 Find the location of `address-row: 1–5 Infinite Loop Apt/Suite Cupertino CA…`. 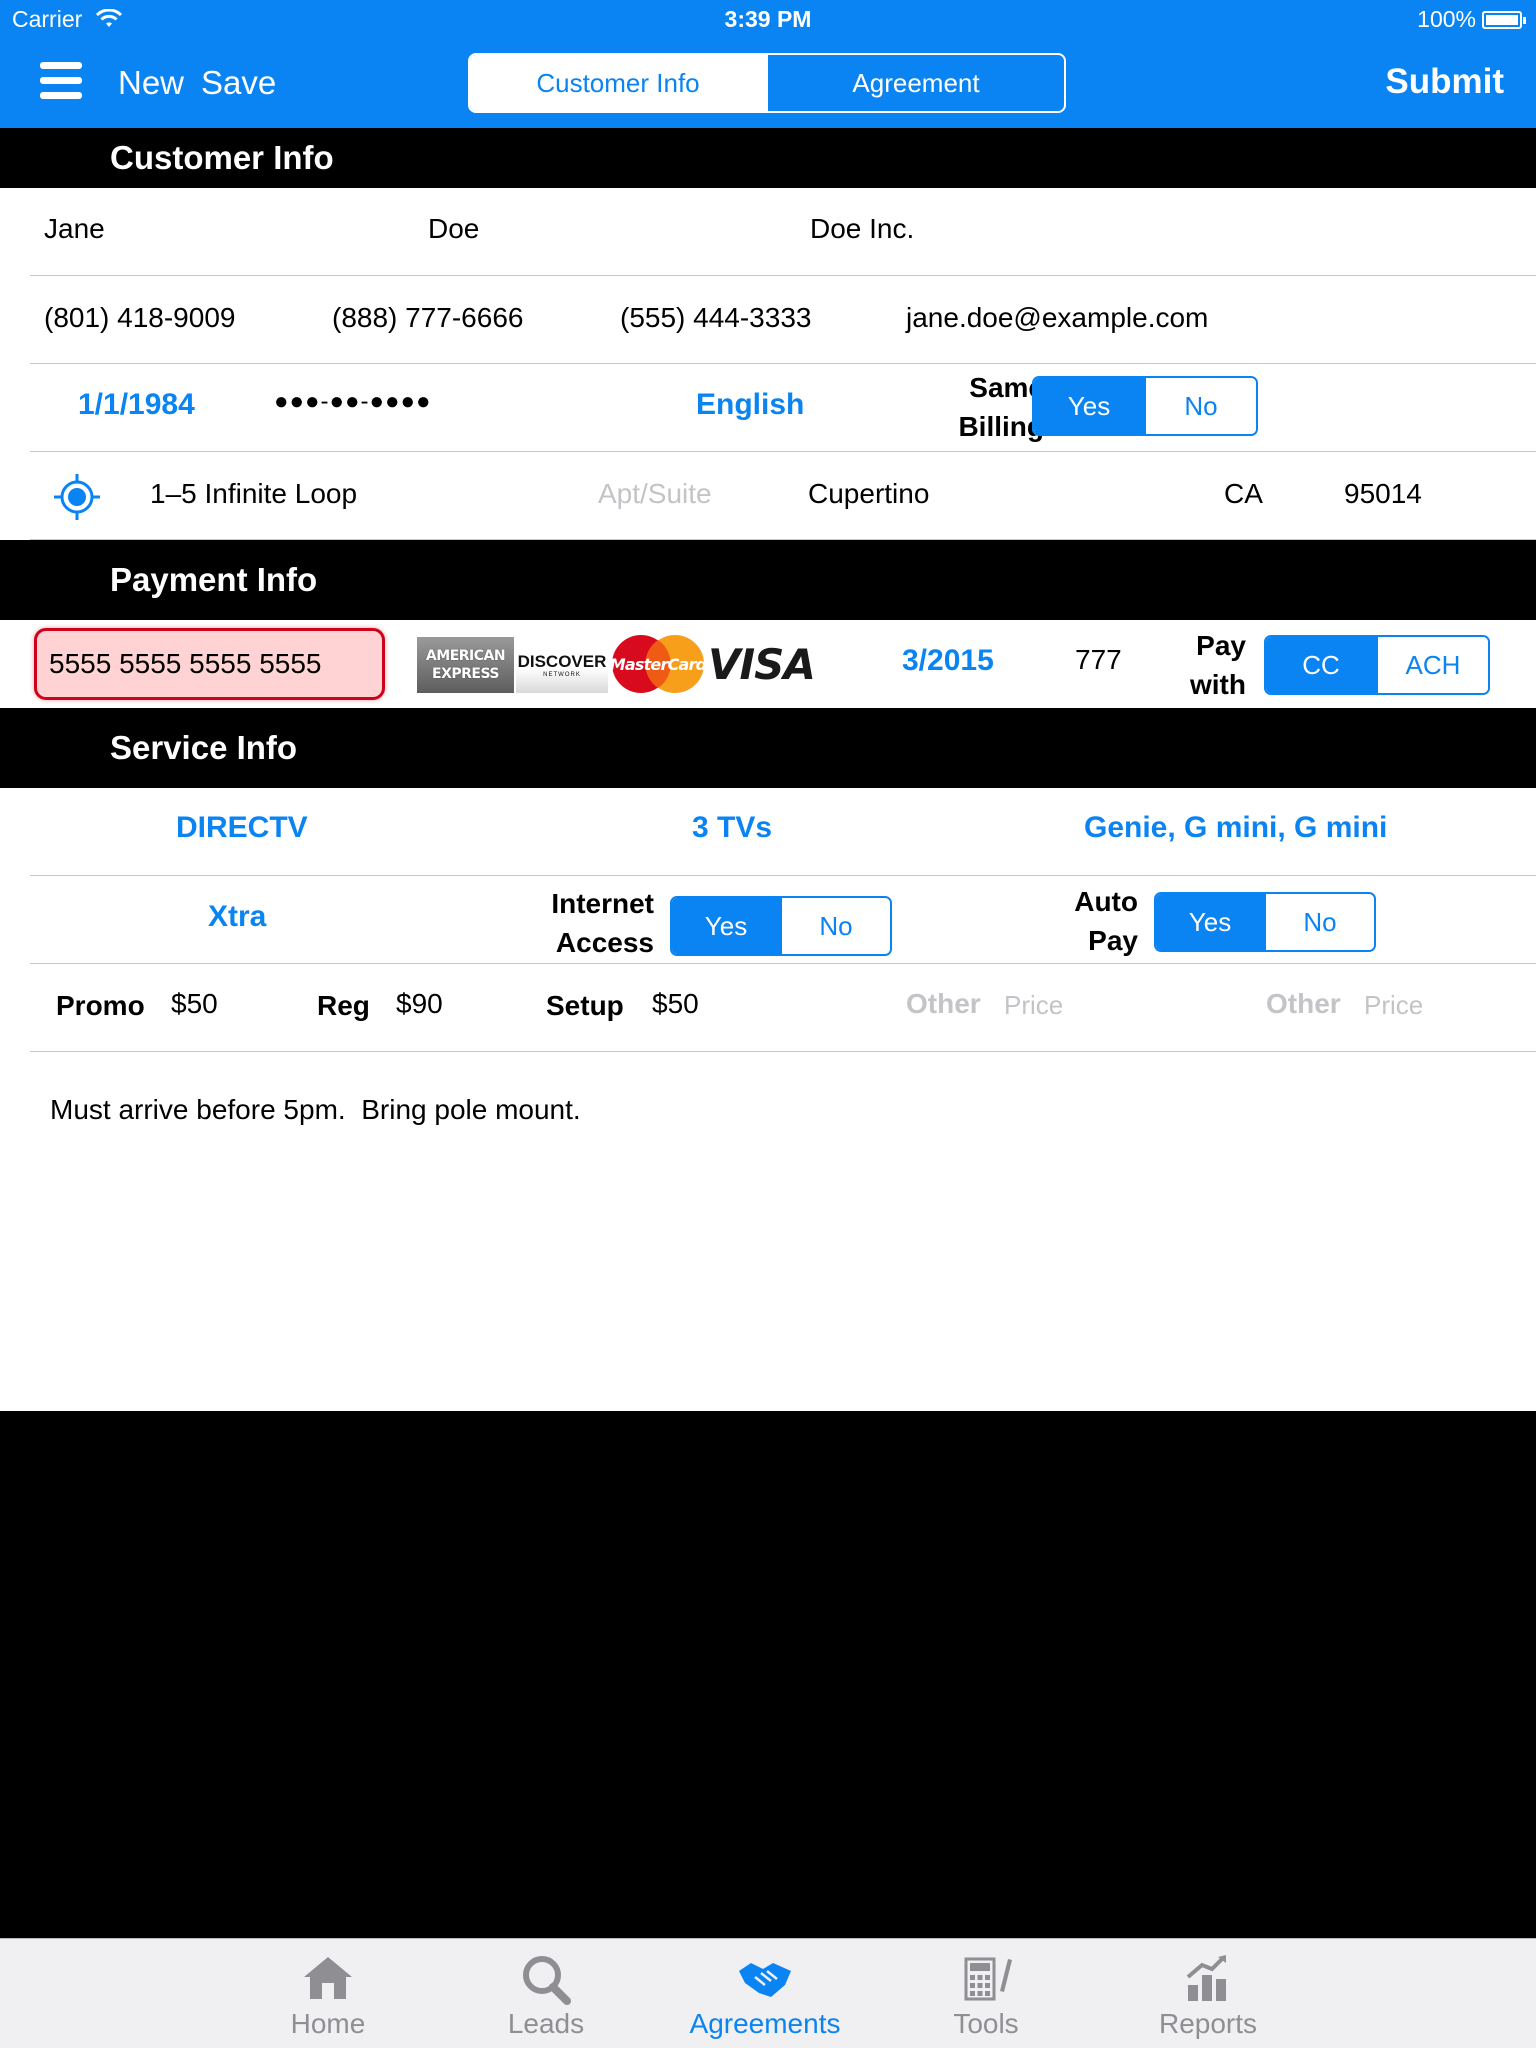

address-row: 1–5 Infinite Loop Apt/Suite Cupertino CA… is located at coordinates (783, 496).